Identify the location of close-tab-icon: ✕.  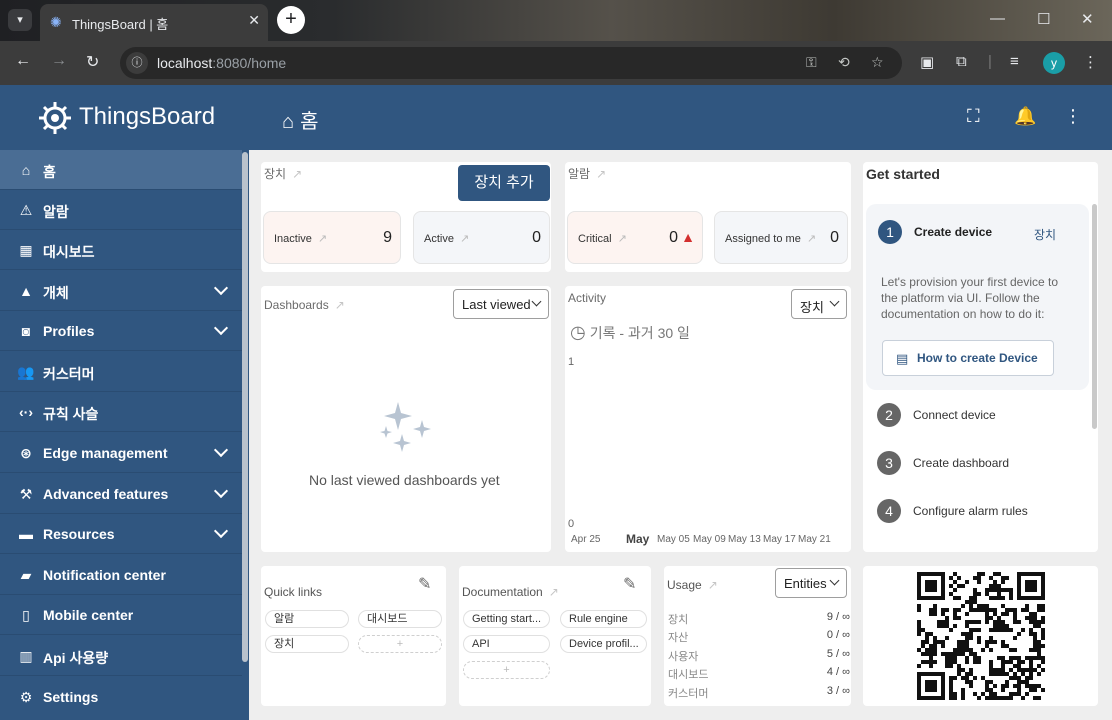
(254, 20).